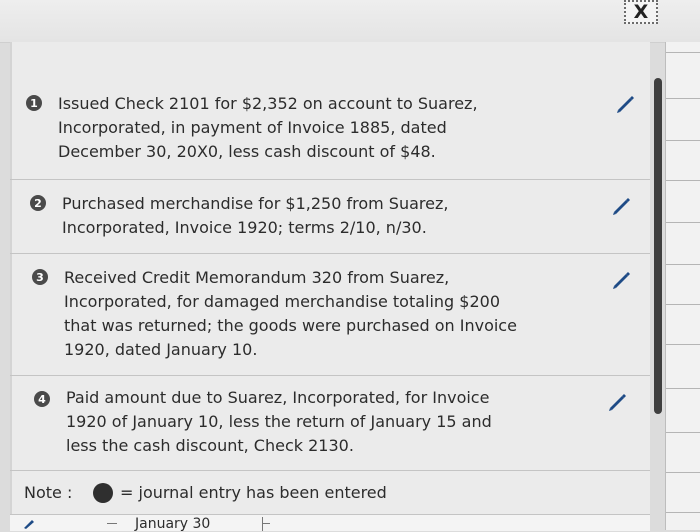 This screenshot has width=700, height=532. What do you see at coordinates (682, 286) in the screenshot?
I see `adjacent-table-edge` at bounding box center [682, 286].